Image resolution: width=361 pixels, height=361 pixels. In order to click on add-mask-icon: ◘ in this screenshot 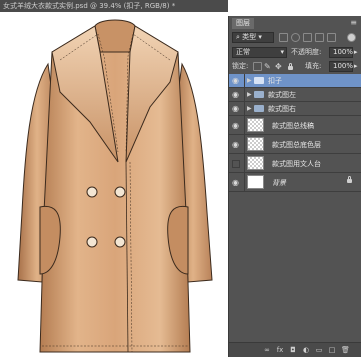, I will do `click(293, 350)`.